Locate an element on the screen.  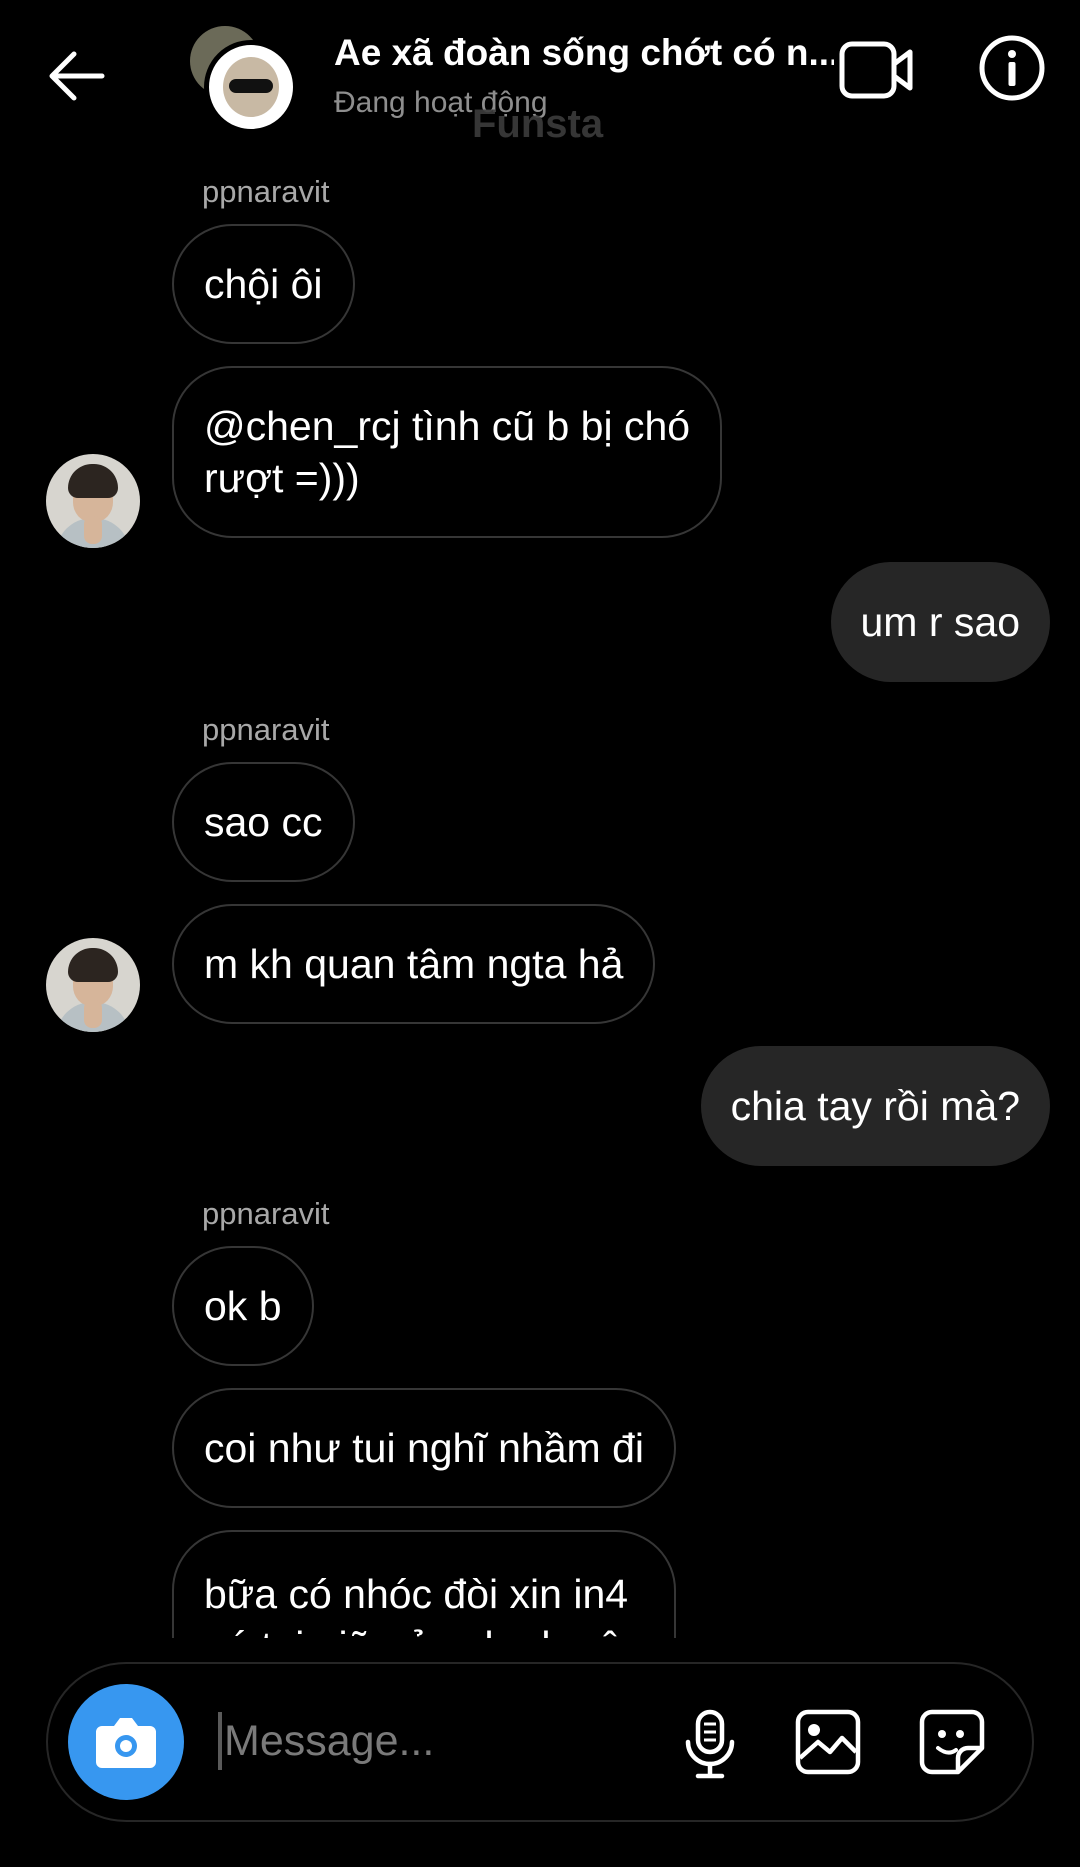
back-button is located at coordinates (77, 76).